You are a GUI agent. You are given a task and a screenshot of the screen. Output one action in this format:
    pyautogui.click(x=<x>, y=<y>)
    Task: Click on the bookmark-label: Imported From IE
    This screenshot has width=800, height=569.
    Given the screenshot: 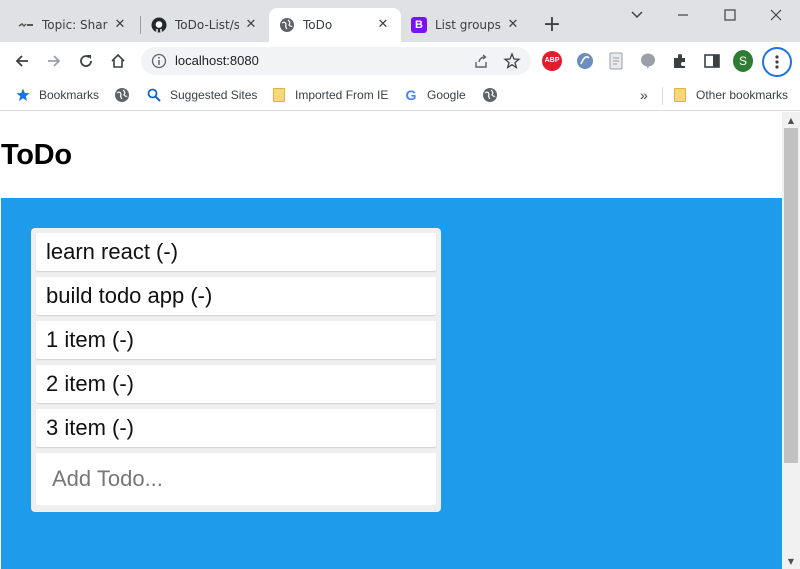 What is the action you would take?
    pyautogui.click(x=342, y=95)
    